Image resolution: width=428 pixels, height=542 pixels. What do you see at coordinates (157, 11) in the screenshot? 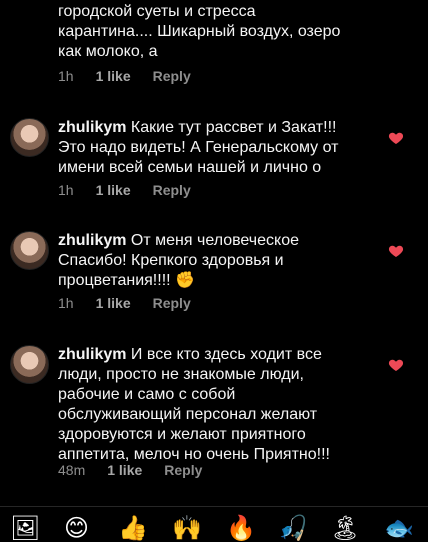
I see `comment-text-line: городской суеты и стресса` at bounding box center [157, 11].